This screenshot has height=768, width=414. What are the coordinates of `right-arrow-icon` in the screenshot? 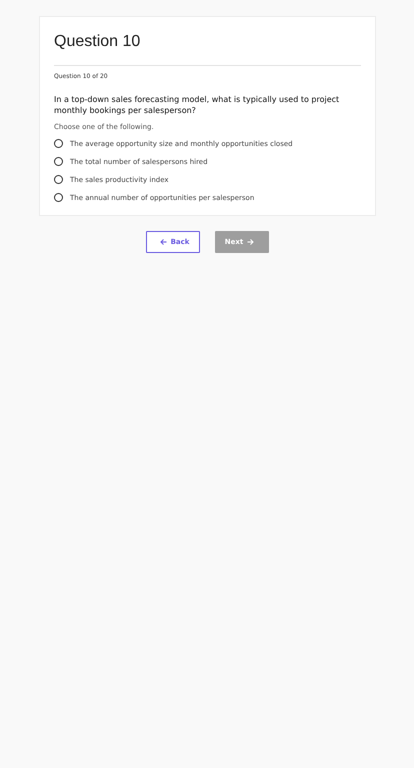 It's located at (250, 242).